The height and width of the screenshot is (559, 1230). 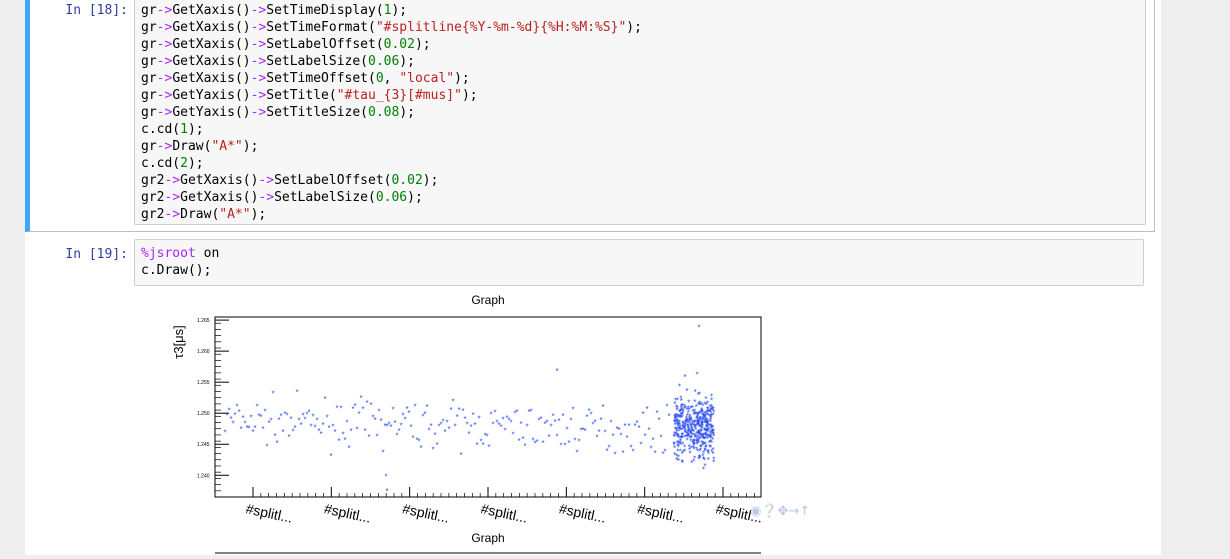 What do you see at coordinates (278, 61) in the screenshot?
I see `code-line: gr->GetXaxis()->SetLabelSize(0.06);` at bounding box center [278, 61].